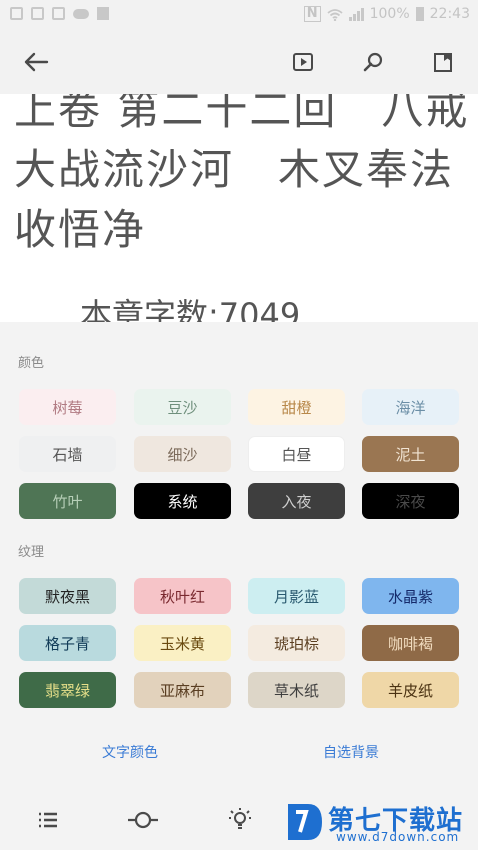  I want to click on system-status: N 100% 22:43, so click(386, 14).